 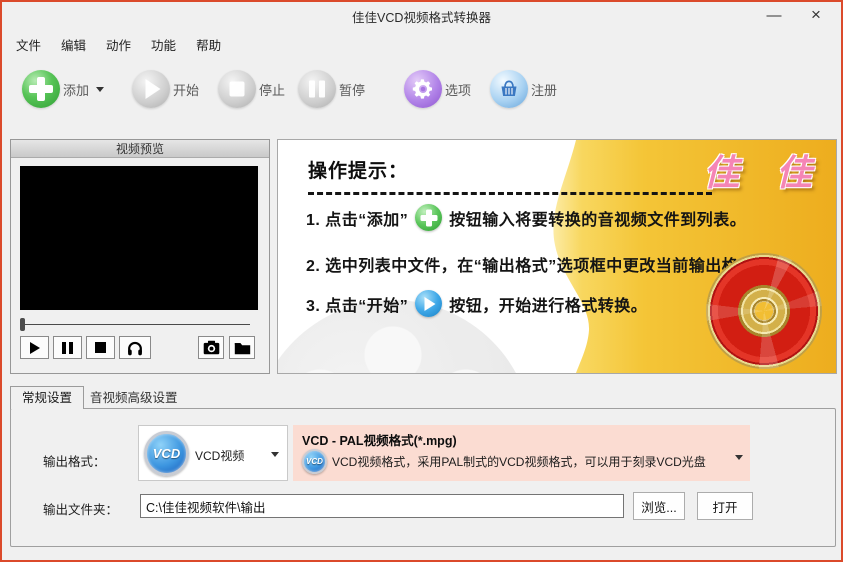 I want to click on folder-icon, so click(x=242, y=348).